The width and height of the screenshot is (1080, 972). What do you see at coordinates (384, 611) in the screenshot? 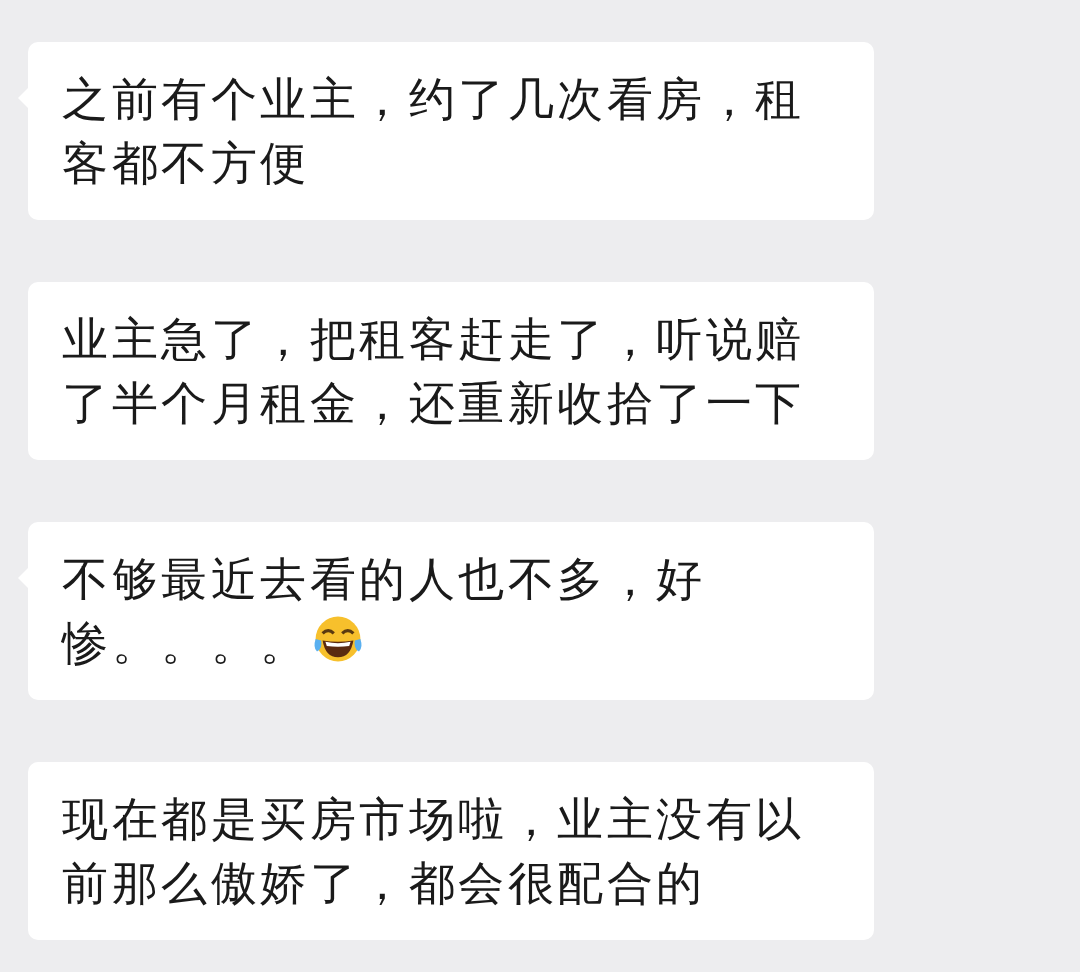
I see `message-text: 不够最近去看的人也不多，好惨。。。。` at bounding box center [384, 611].